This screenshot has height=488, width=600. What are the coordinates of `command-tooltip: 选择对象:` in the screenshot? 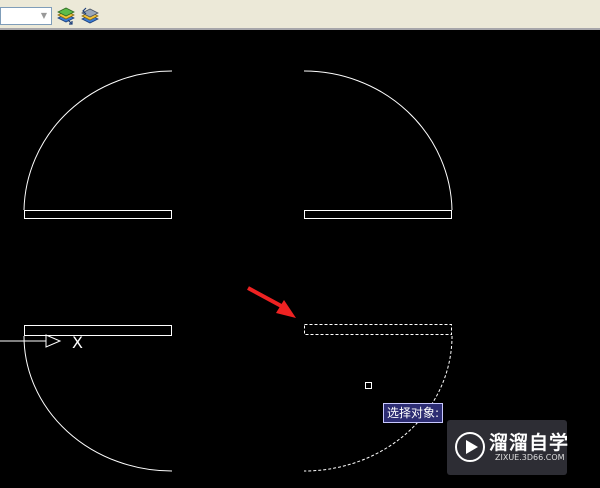 It's located at (413, 413).